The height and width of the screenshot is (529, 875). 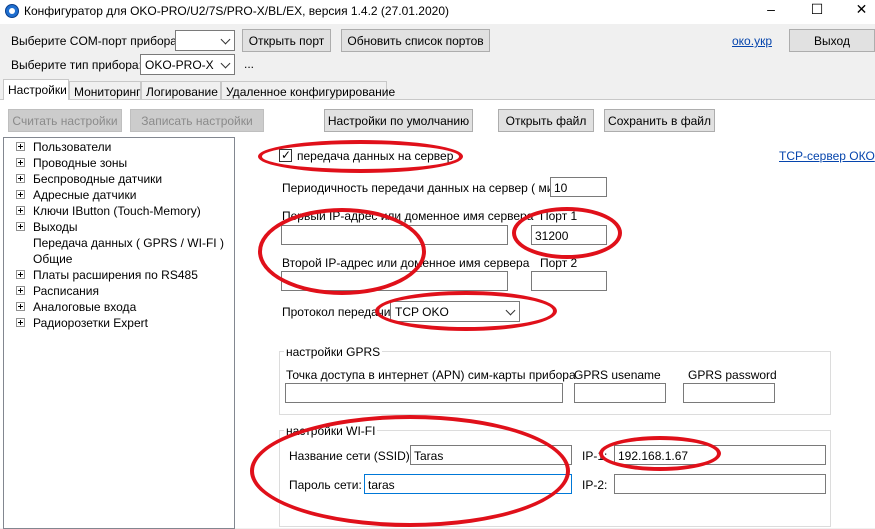 I want to click on maximize-icon: ☐, so click(x=817, y=11).